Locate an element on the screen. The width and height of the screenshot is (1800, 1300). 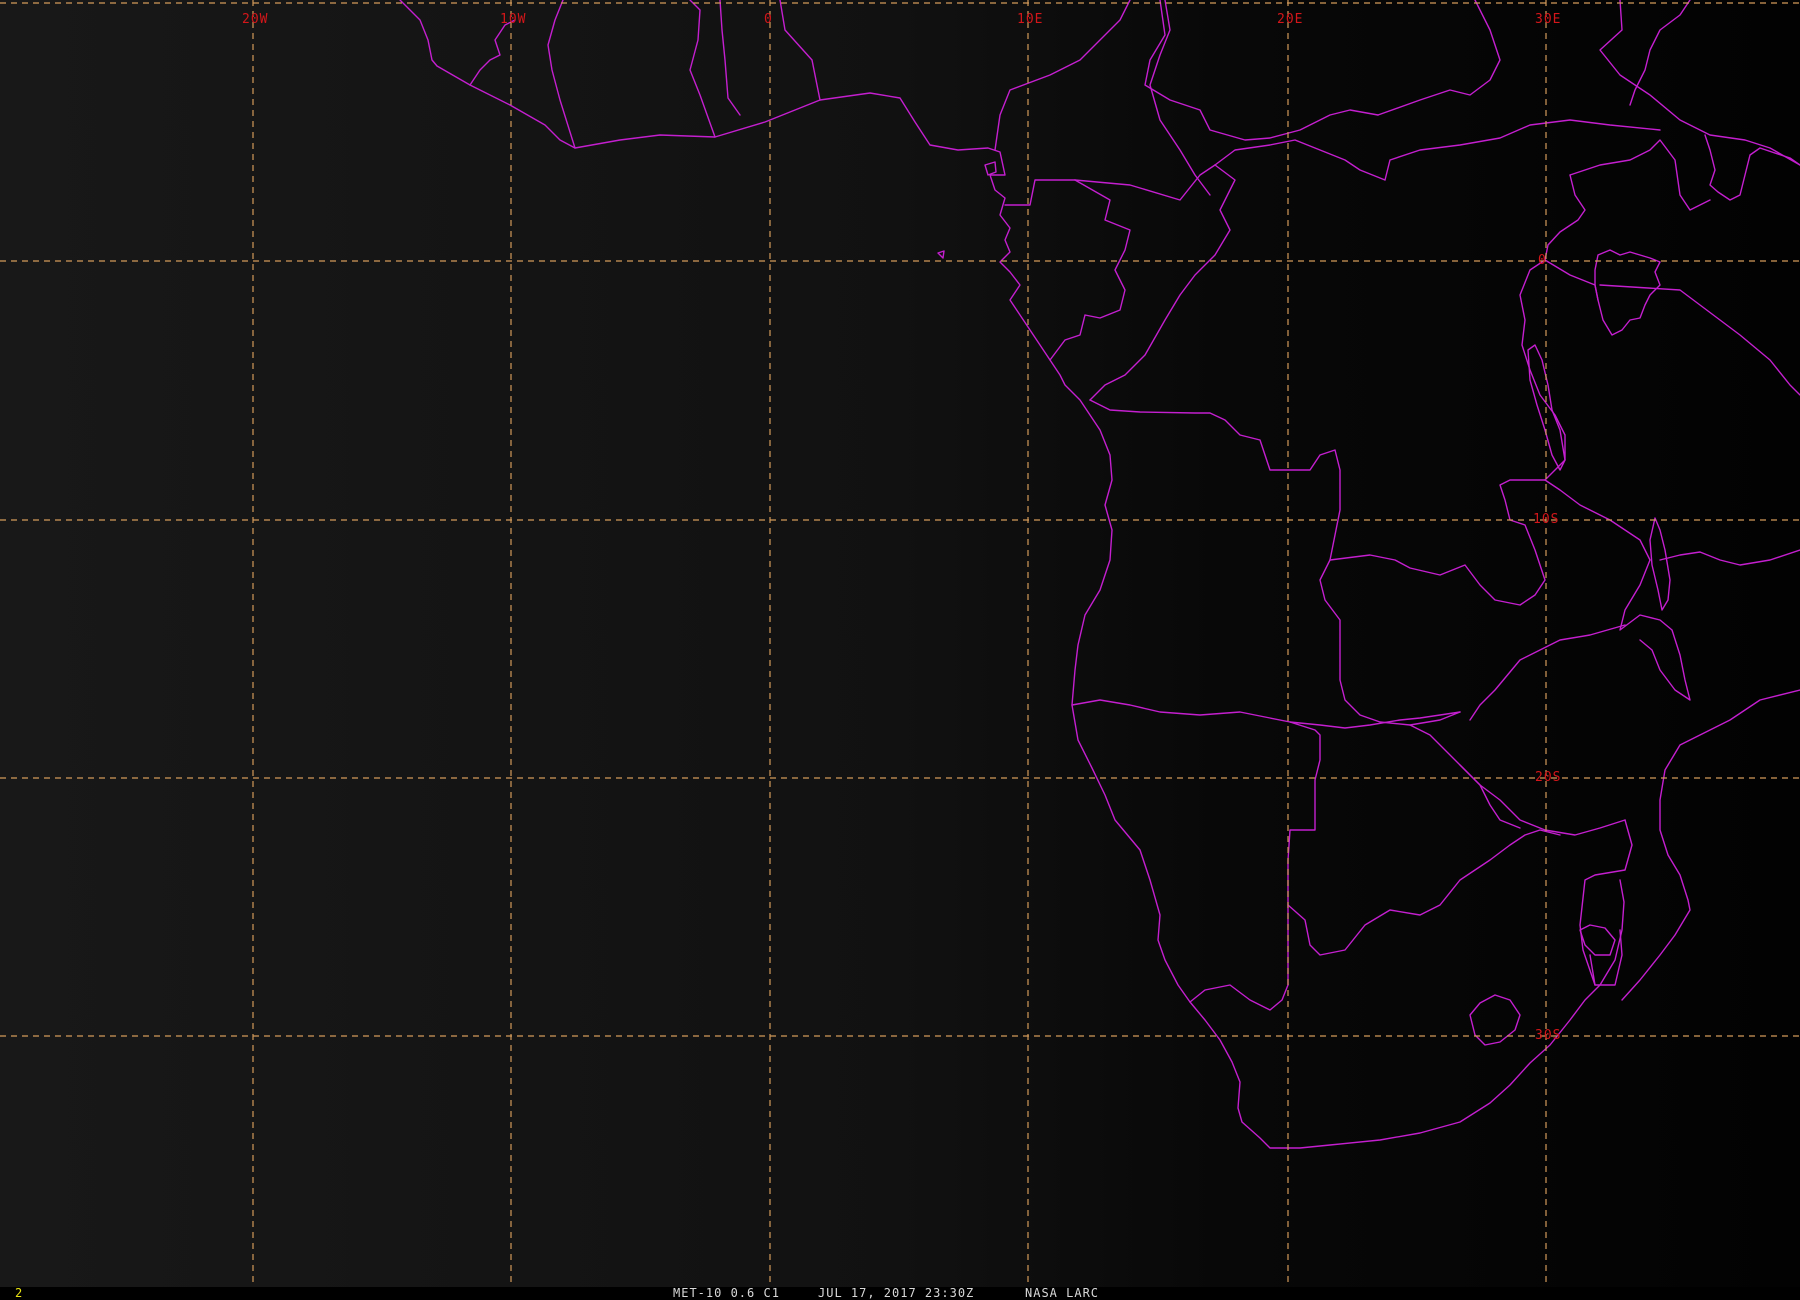
label-lon-20w: 20W is located at coordinates (255, 19).